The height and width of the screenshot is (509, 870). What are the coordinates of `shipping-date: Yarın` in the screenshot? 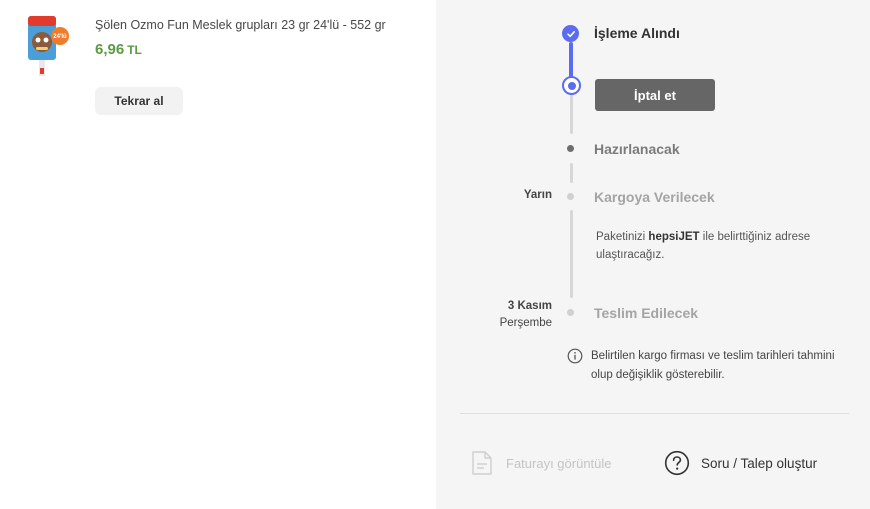 It's located at (537, 195).